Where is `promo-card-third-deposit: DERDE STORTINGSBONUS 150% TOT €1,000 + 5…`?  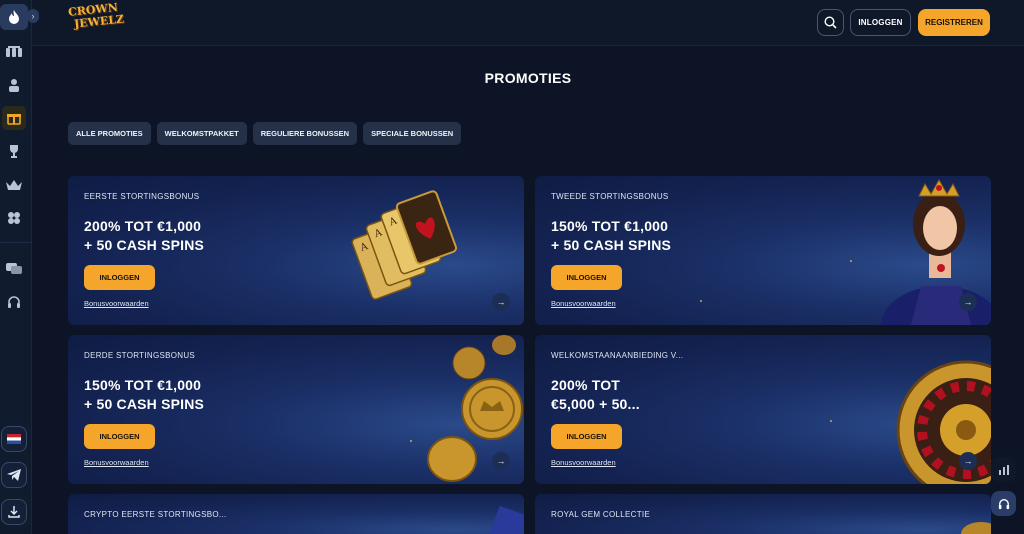
promo-card-third-deposit: DERDE STORTINGSBONUS 150% TOT €1,000 + 5… is located at coordinates (296, 409).